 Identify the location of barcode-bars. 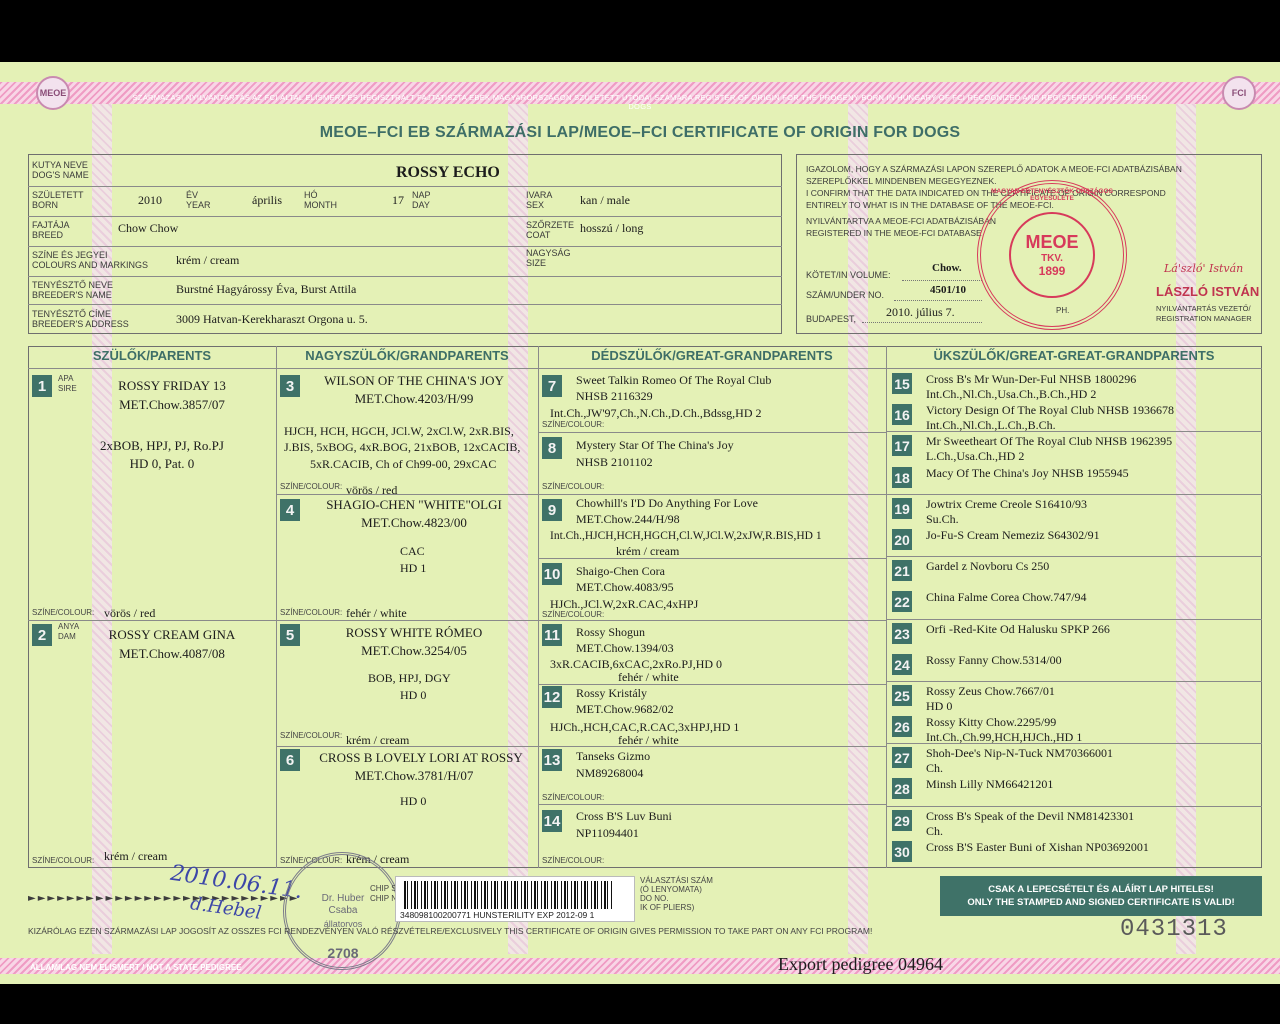
(508, 895).